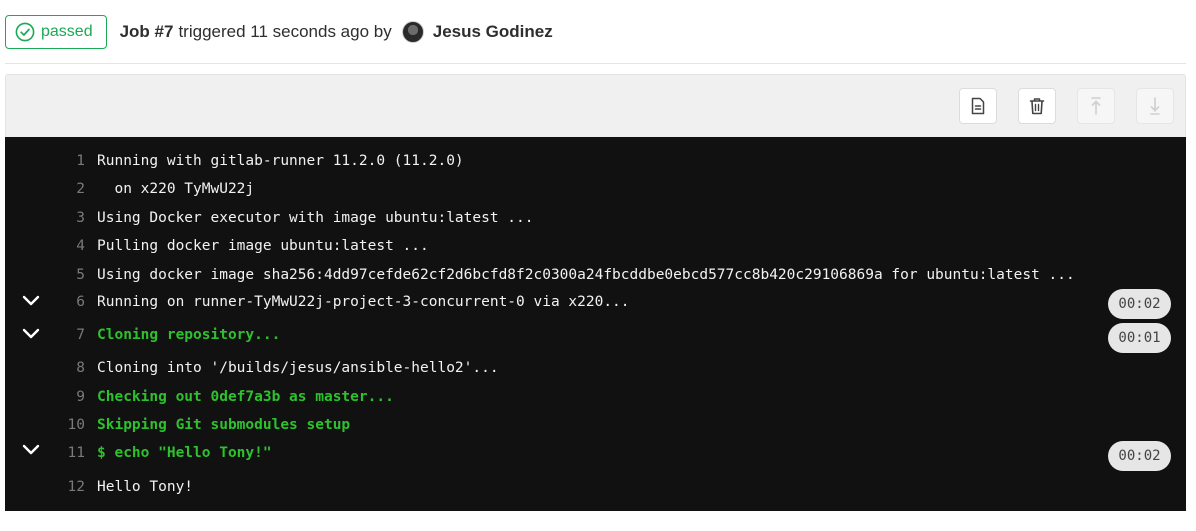 Image resolution: width=1196 pixels, height=531 pixels. Describe the element at coordinates (65, 397) in the screenshot. I see `line-number: 9` at that location.